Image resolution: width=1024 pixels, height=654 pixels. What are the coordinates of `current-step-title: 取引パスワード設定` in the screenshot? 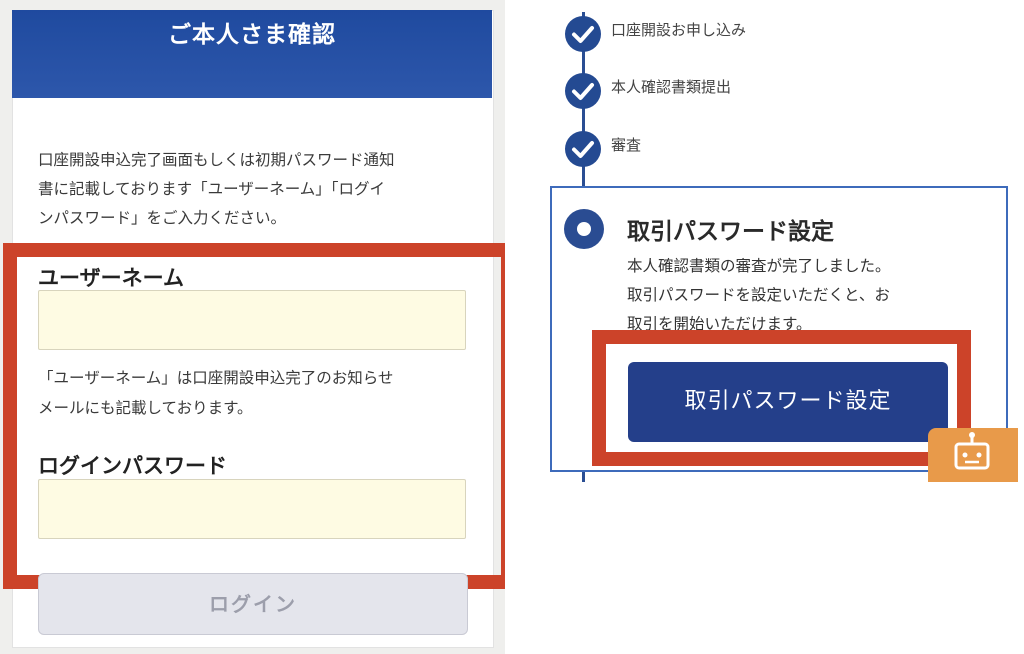 It's located at (730, 232).